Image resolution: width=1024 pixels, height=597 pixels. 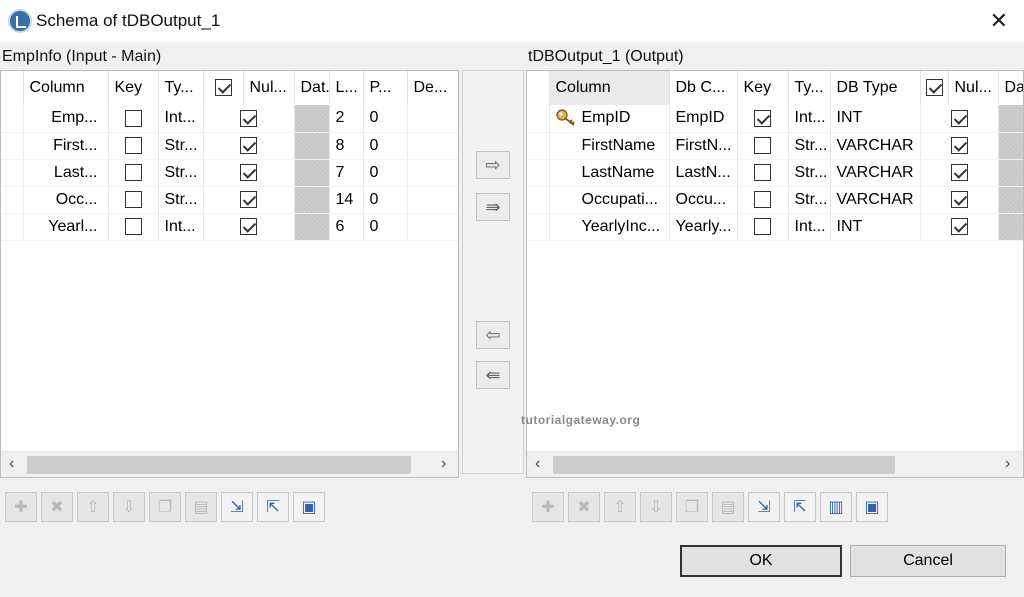 I want to click on db-type-cell: VARCHAR, so click(x=875, y=173).